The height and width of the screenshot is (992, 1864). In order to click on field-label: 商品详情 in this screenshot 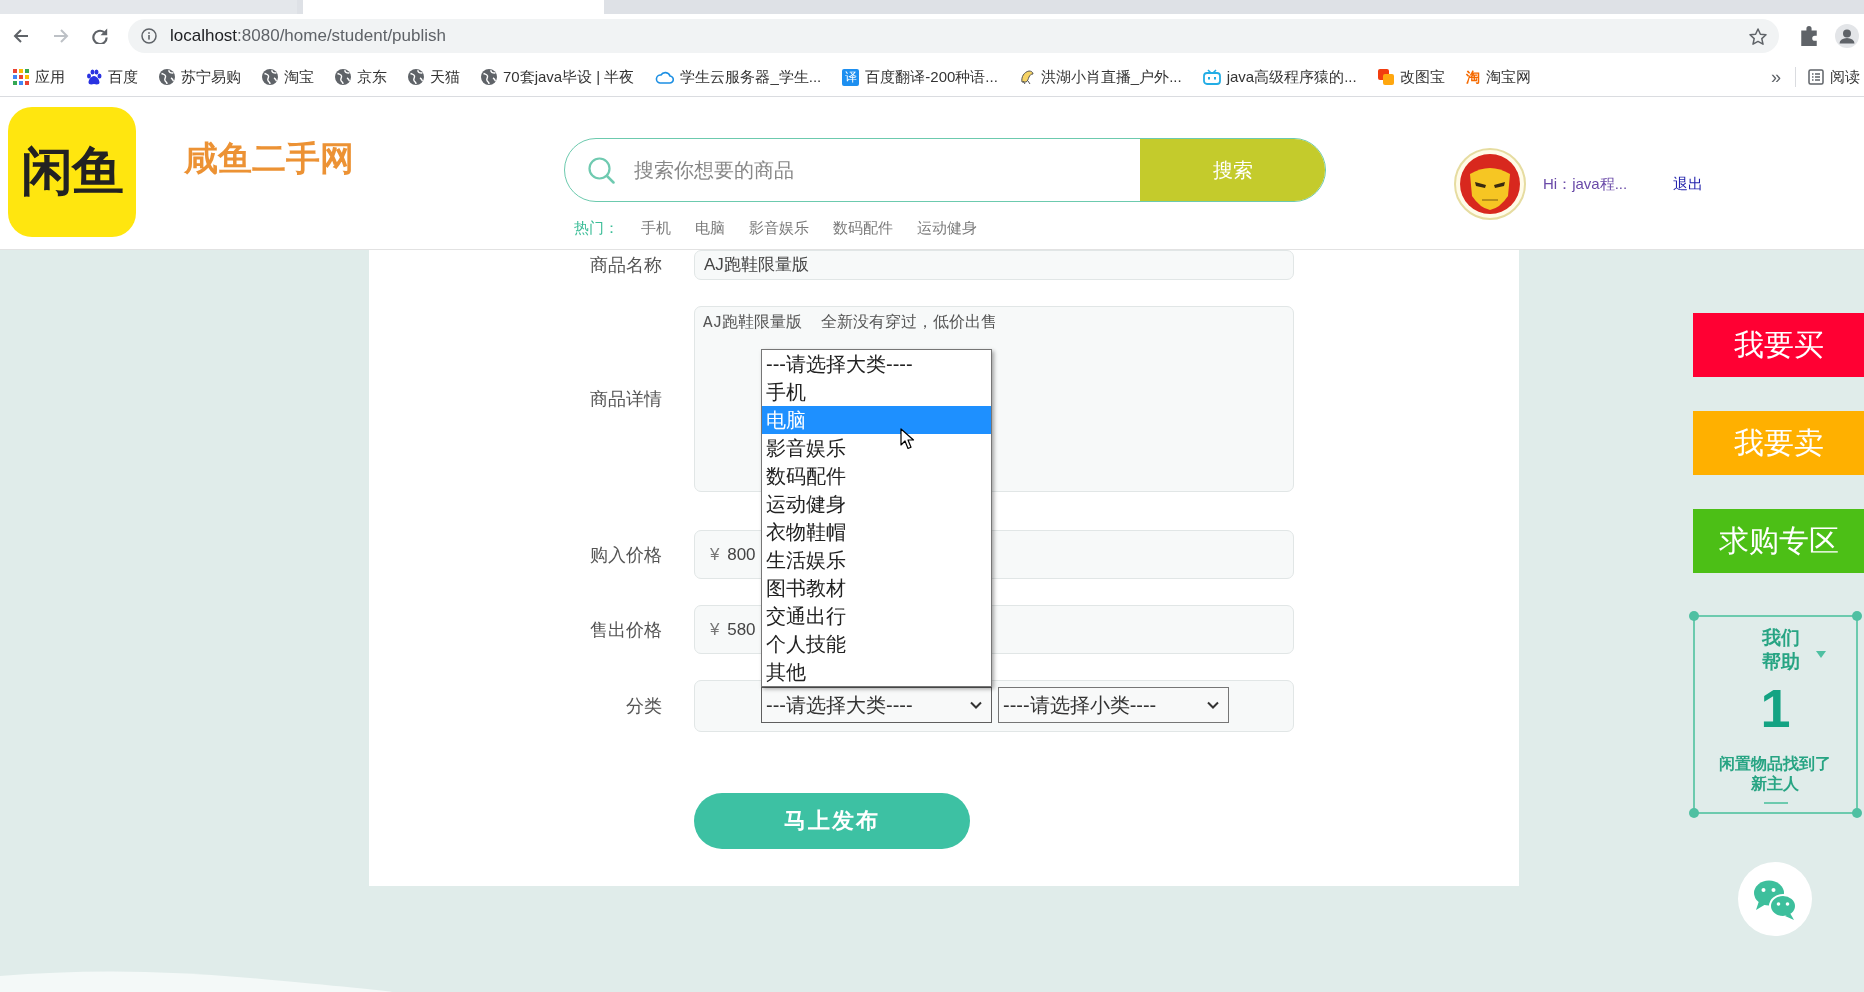, I will do `click(625, 399)`.